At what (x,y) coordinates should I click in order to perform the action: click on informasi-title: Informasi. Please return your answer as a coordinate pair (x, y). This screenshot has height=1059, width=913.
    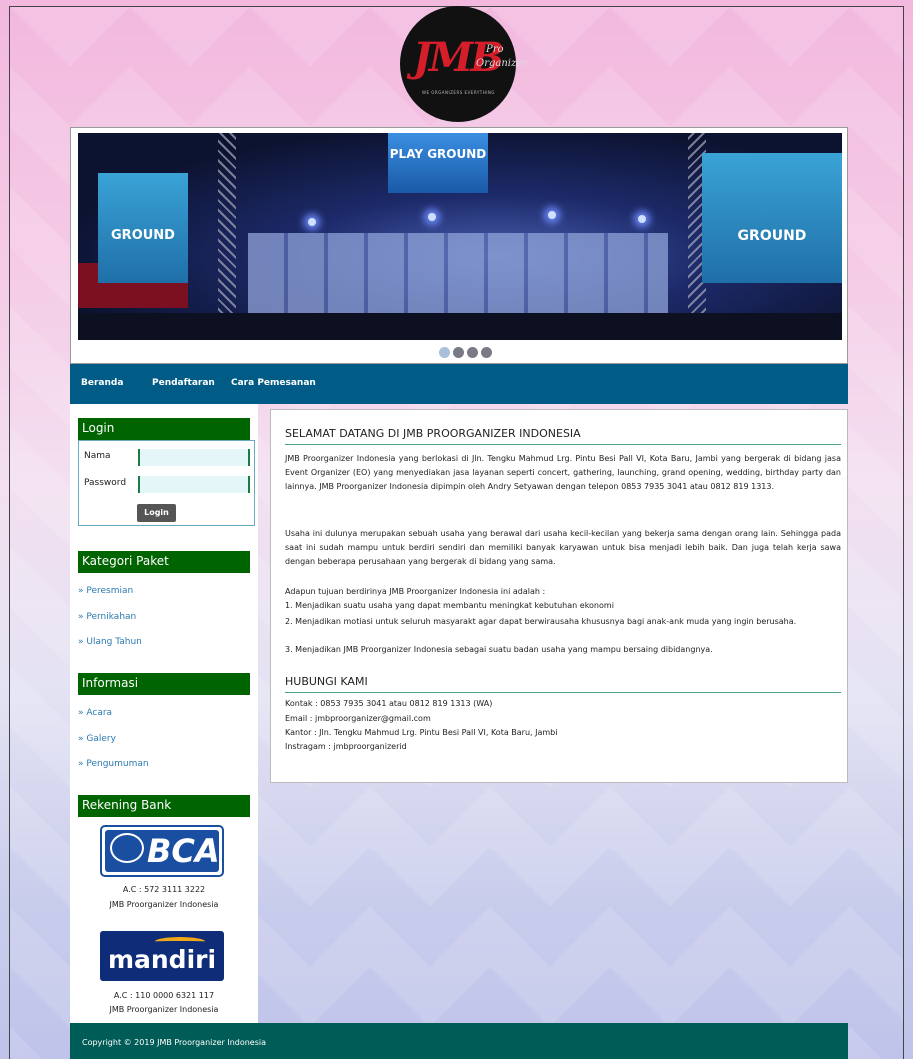
    Looking at the image, I should click on (164, 684).